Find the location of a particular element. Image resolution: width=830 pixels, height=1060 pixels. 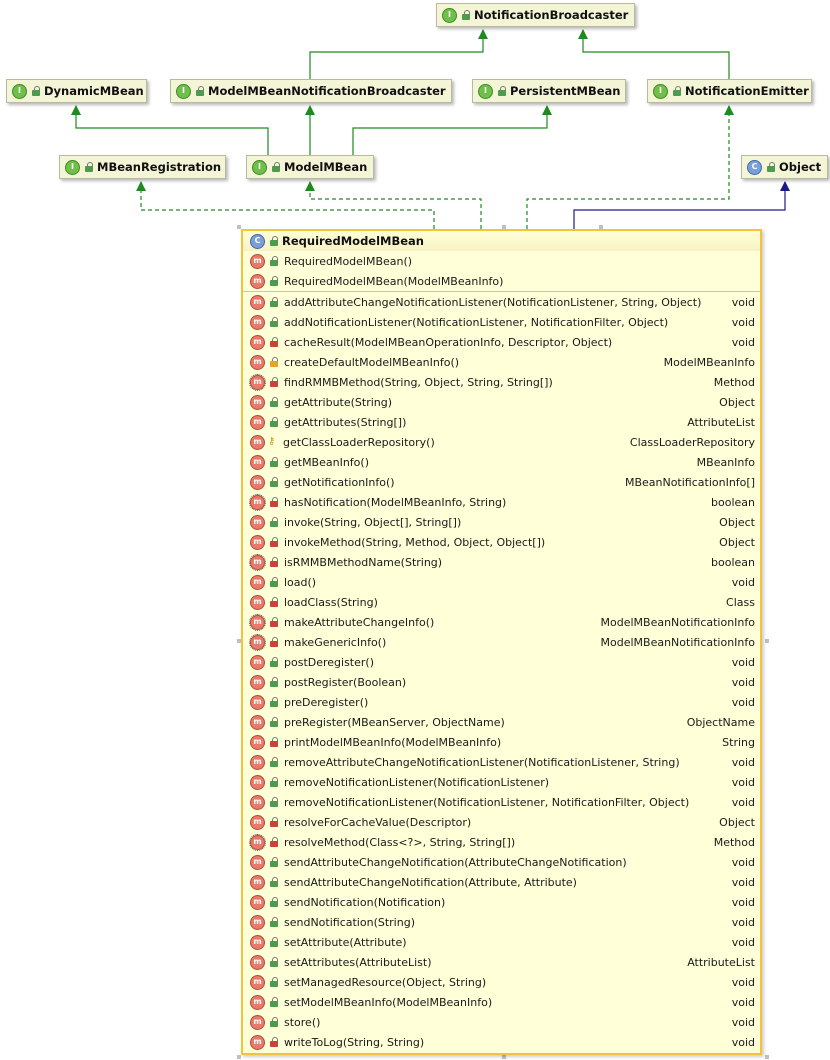

method-row: m getAttributes(String[]) AttributeList is located at coordinates (501, 422).